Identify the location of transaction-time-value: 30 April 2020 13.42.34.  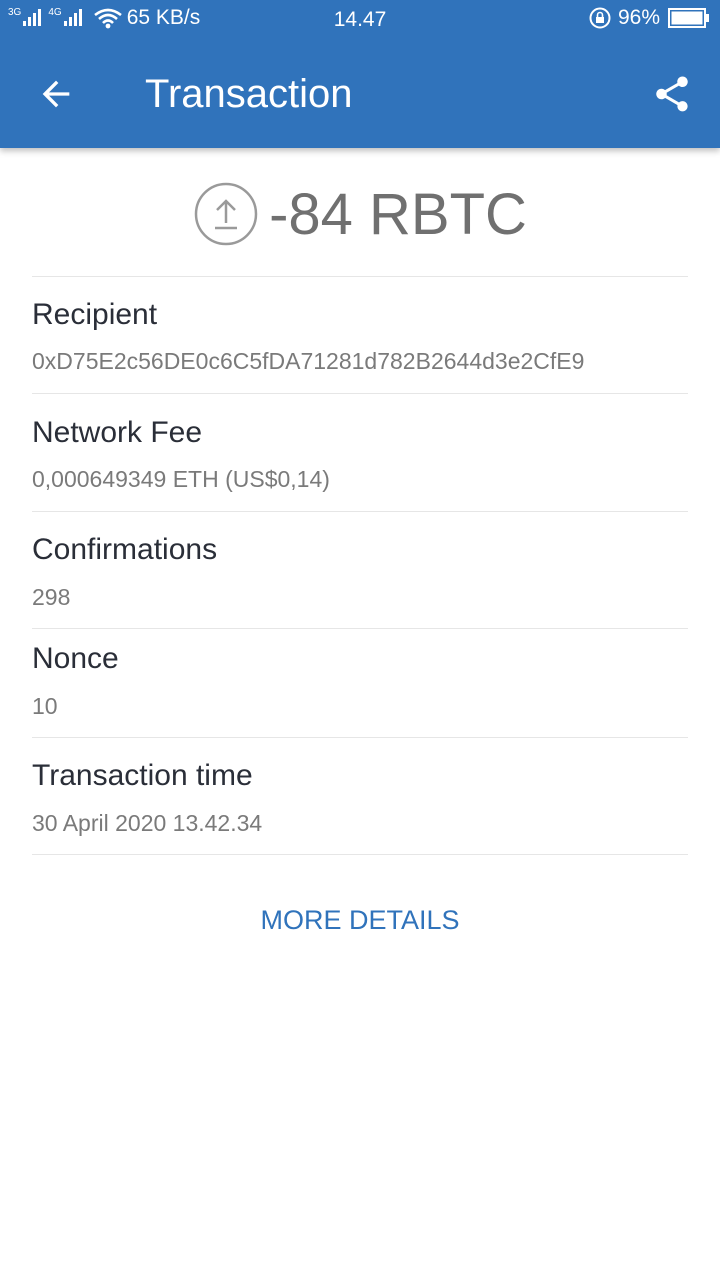
(147, 823).